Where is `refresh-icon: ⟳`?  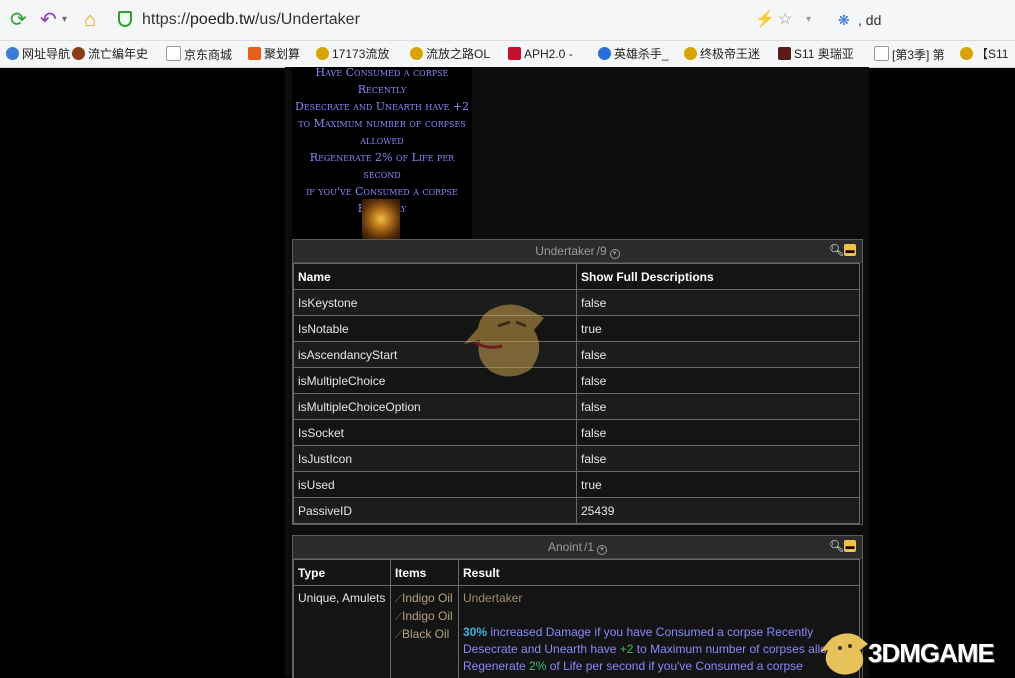 refresh-icon: ⟳ is located at coordinates (18, 20).